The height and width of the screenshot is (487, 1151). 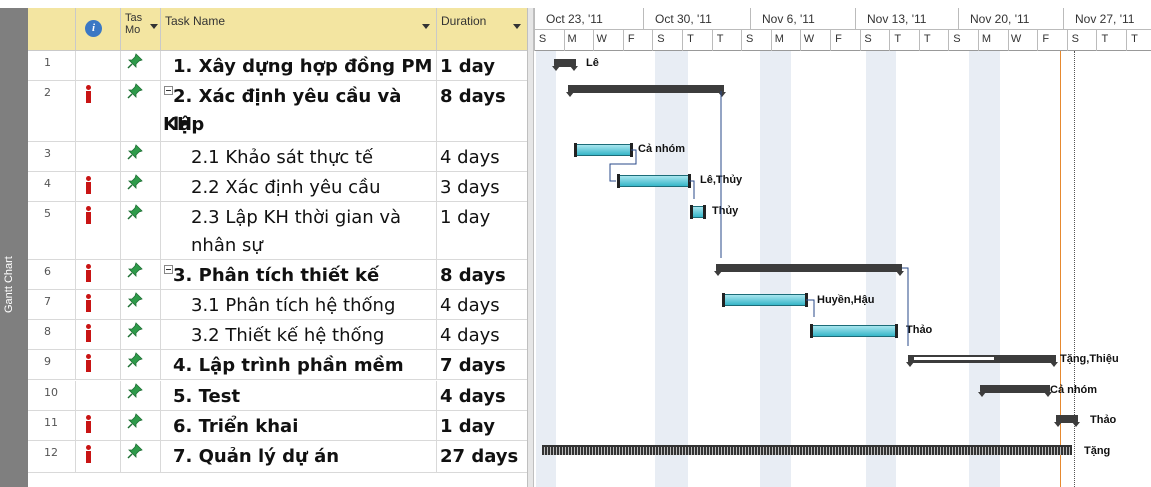 I want to click on task-name: 3. Phân tích thiết kế, so click(x=276, y=275).